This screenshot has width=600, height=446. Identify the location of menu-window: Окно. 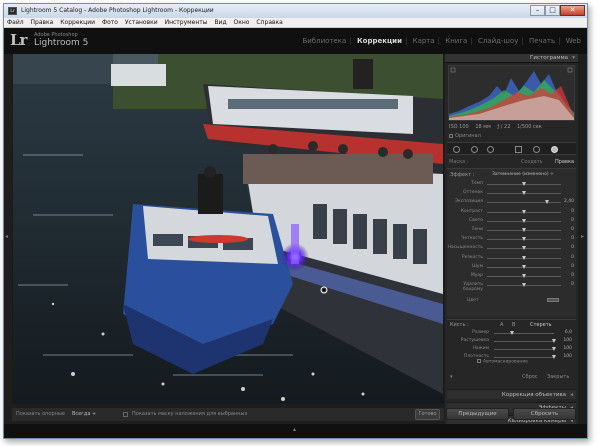
(242, 22).